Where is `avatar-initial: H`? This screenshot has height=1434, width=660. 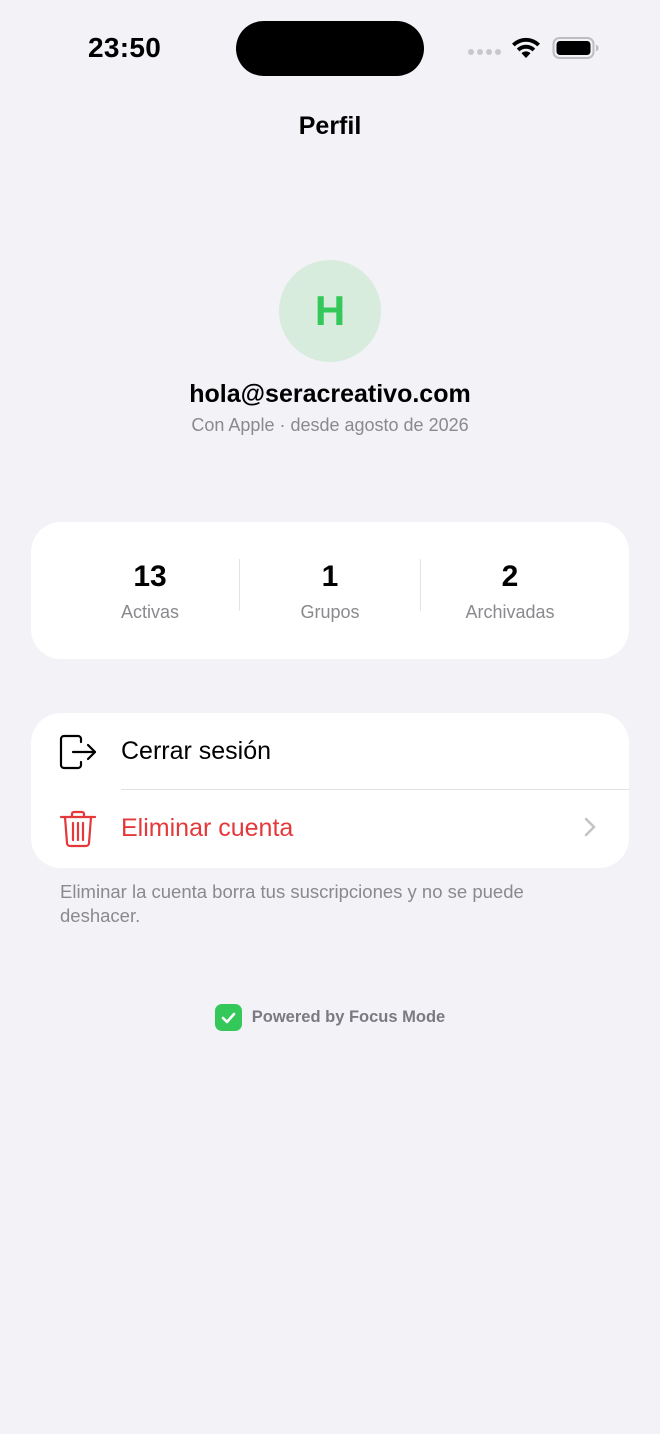
avatar-initial: H is located at coordinates (330, 310).